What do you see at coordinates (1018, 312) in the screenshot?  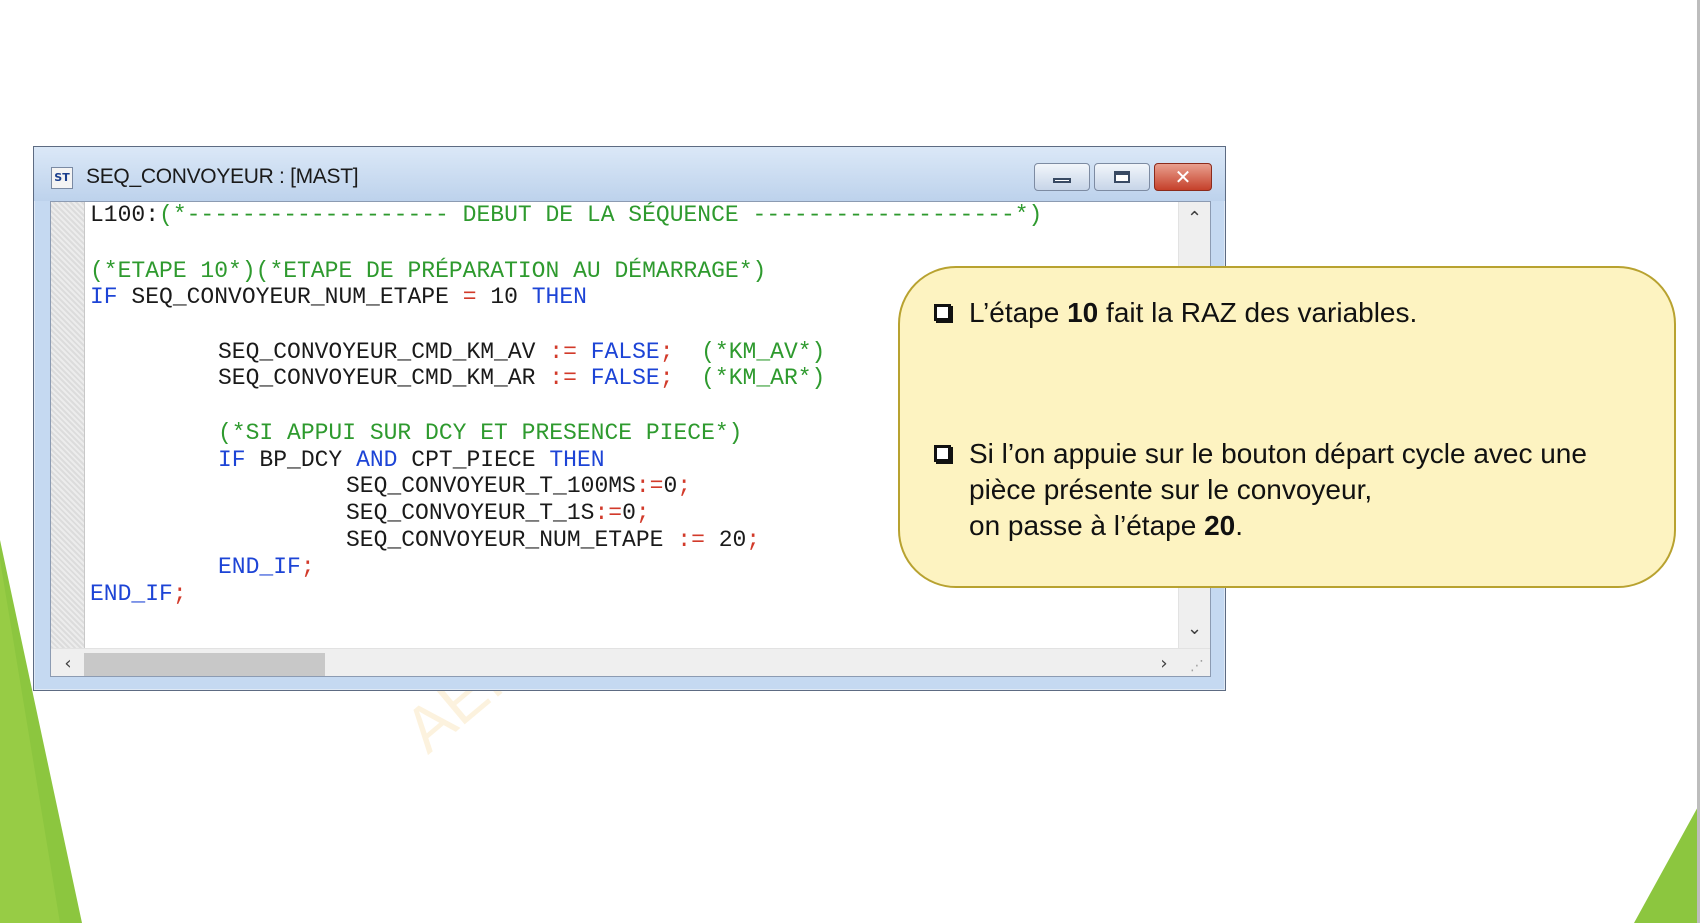 I see `text-run: L’étape` at bounding box center [1018, 312].